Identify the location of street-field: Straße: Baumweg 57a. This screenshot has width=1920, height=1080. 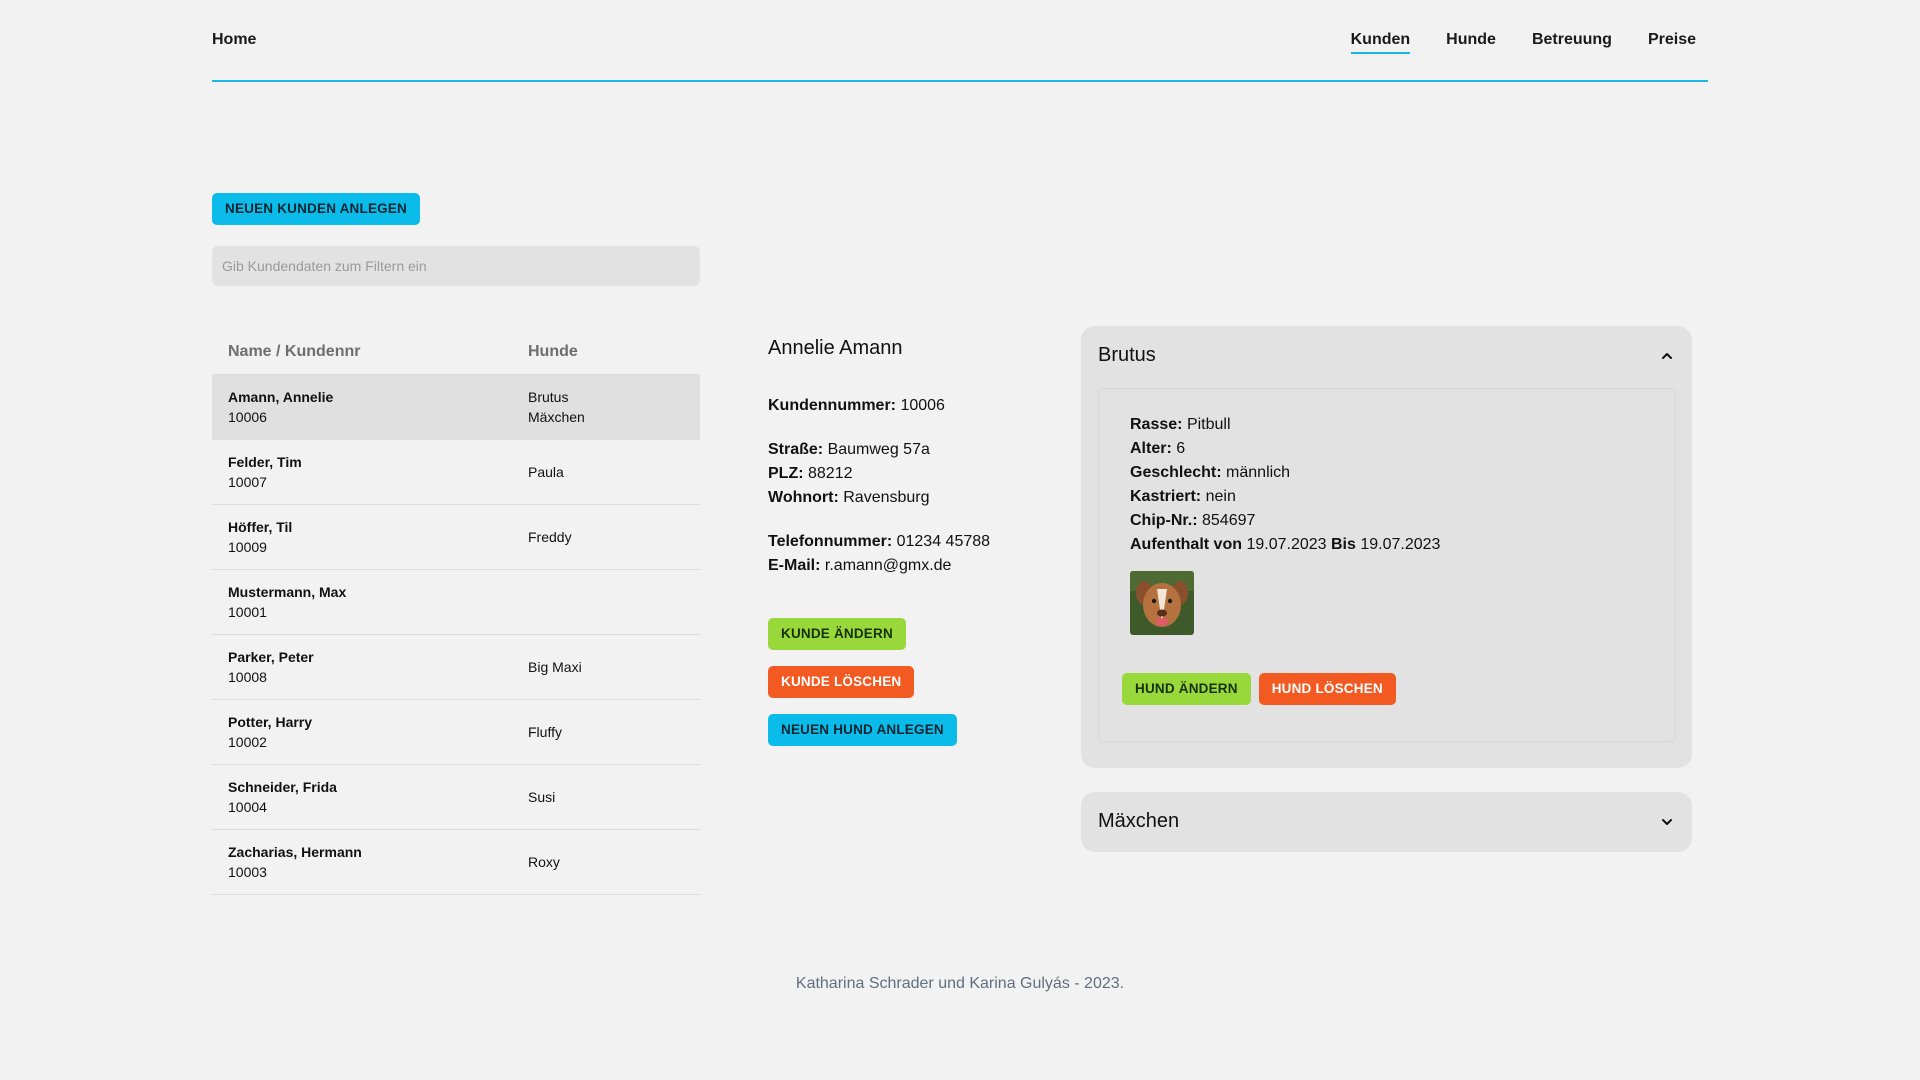
(849, 449).